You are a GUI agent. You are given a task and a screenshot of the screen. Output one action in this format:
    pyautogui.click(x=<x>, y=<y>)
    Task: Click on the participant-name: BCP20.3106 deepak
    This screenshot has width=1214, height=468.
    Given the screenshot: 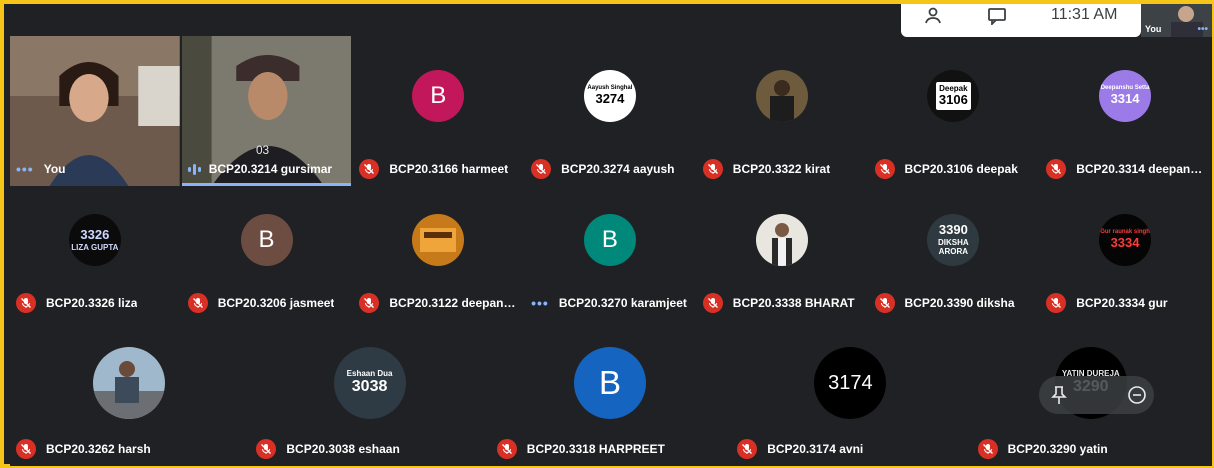 What is the action you would take?
    pyautogui.click(x=961, y=169)
    